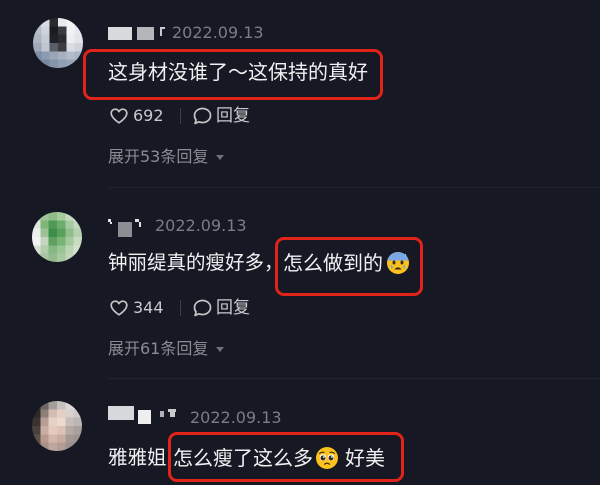  What do you see at coordinates (398, 263) in the screenshot?
I see `emoji-anxious-face-icon` at bounding box center [398, 263].